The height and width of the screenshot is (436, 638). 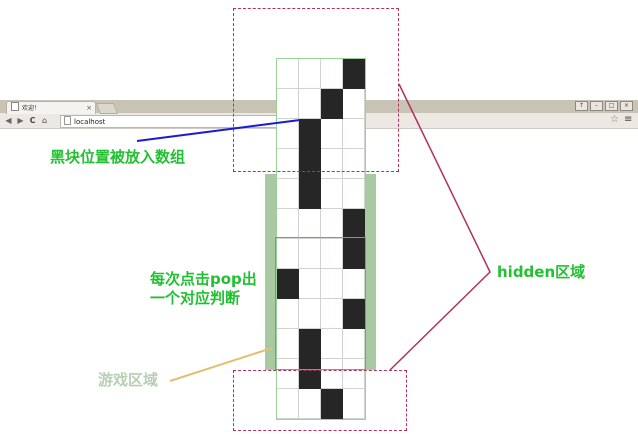 I want to click on annotation-pop: 每次点击pop出 一个对应判断, so click(x=203, y=289).